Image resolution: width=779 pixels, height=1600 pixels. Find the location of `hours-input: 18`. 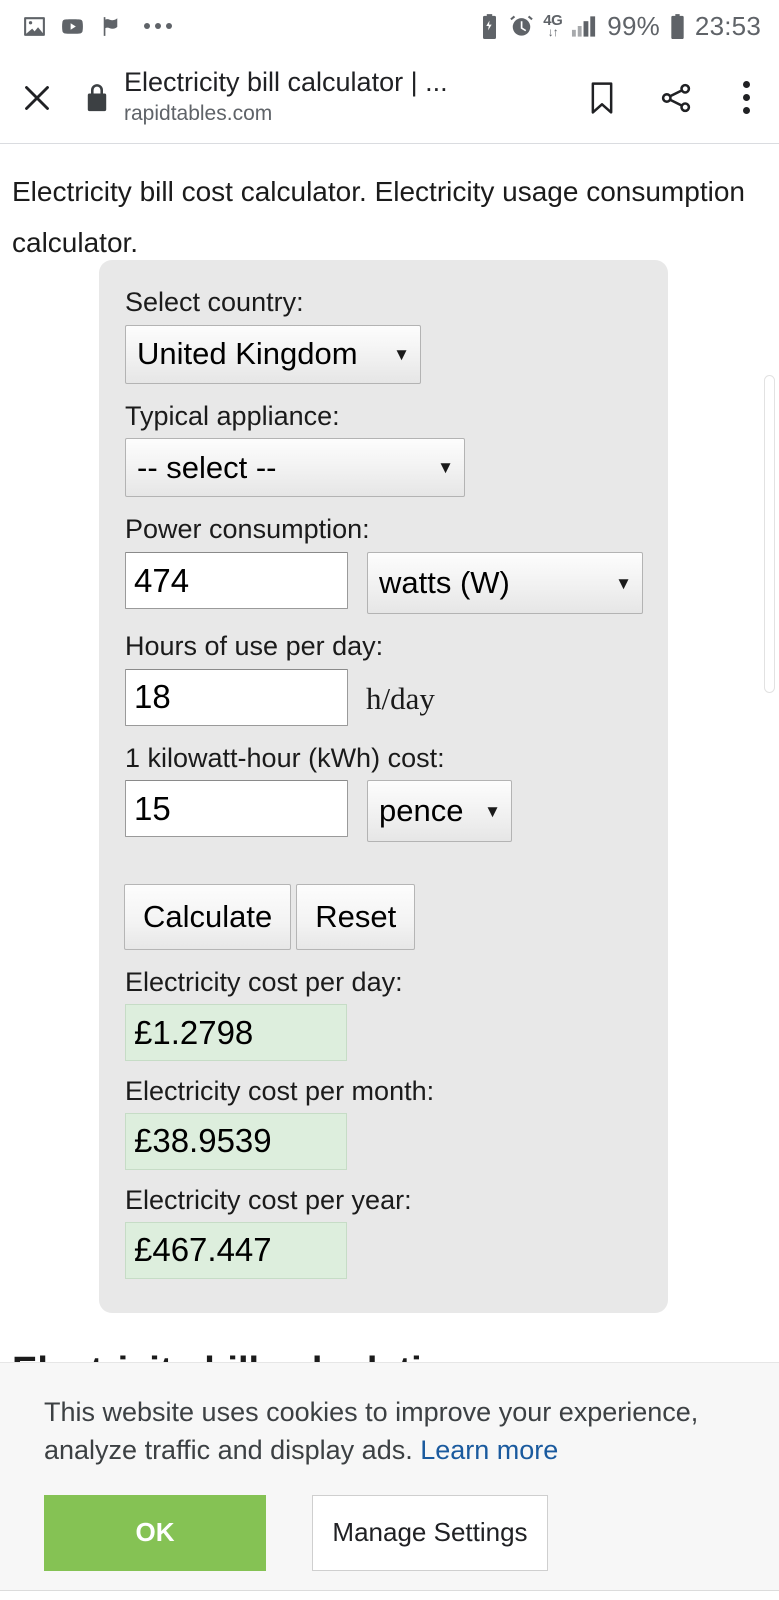

hours-input: 18 is located at coordinates (236, 697).